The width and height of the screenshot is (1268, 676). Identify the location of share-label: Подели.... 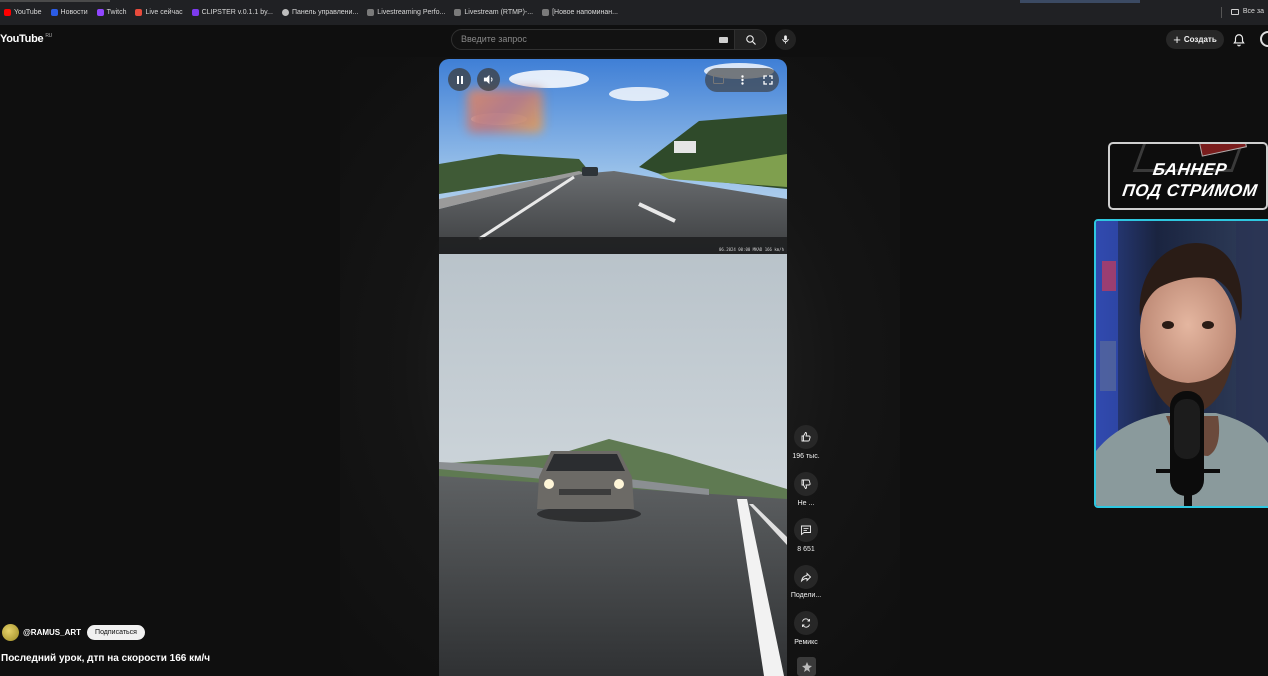
(806, 595).